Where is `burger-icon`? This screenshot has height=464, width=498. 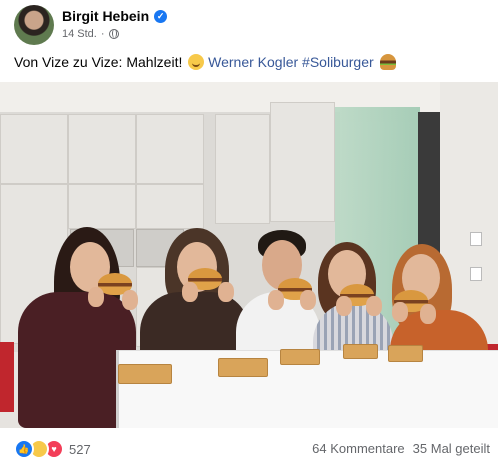 burger-icon is located at coordinates (387, 62).